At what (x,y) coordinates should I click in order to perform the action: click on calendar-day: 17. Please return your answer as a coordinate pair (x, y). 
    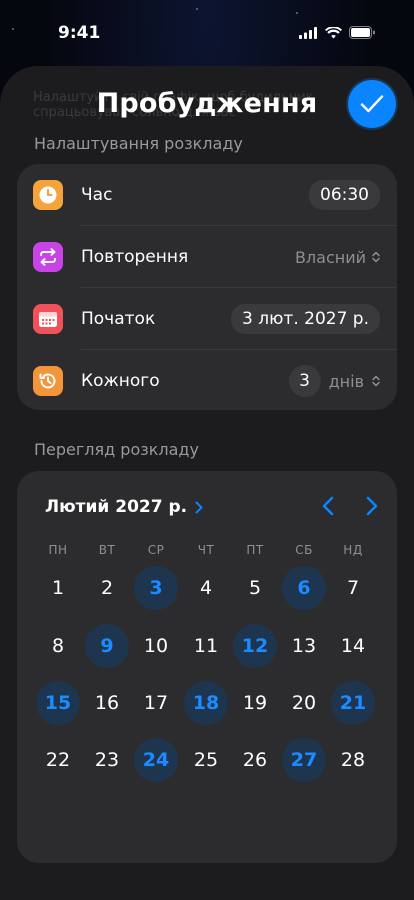
    Looking at the image, I should click on (156, 703).